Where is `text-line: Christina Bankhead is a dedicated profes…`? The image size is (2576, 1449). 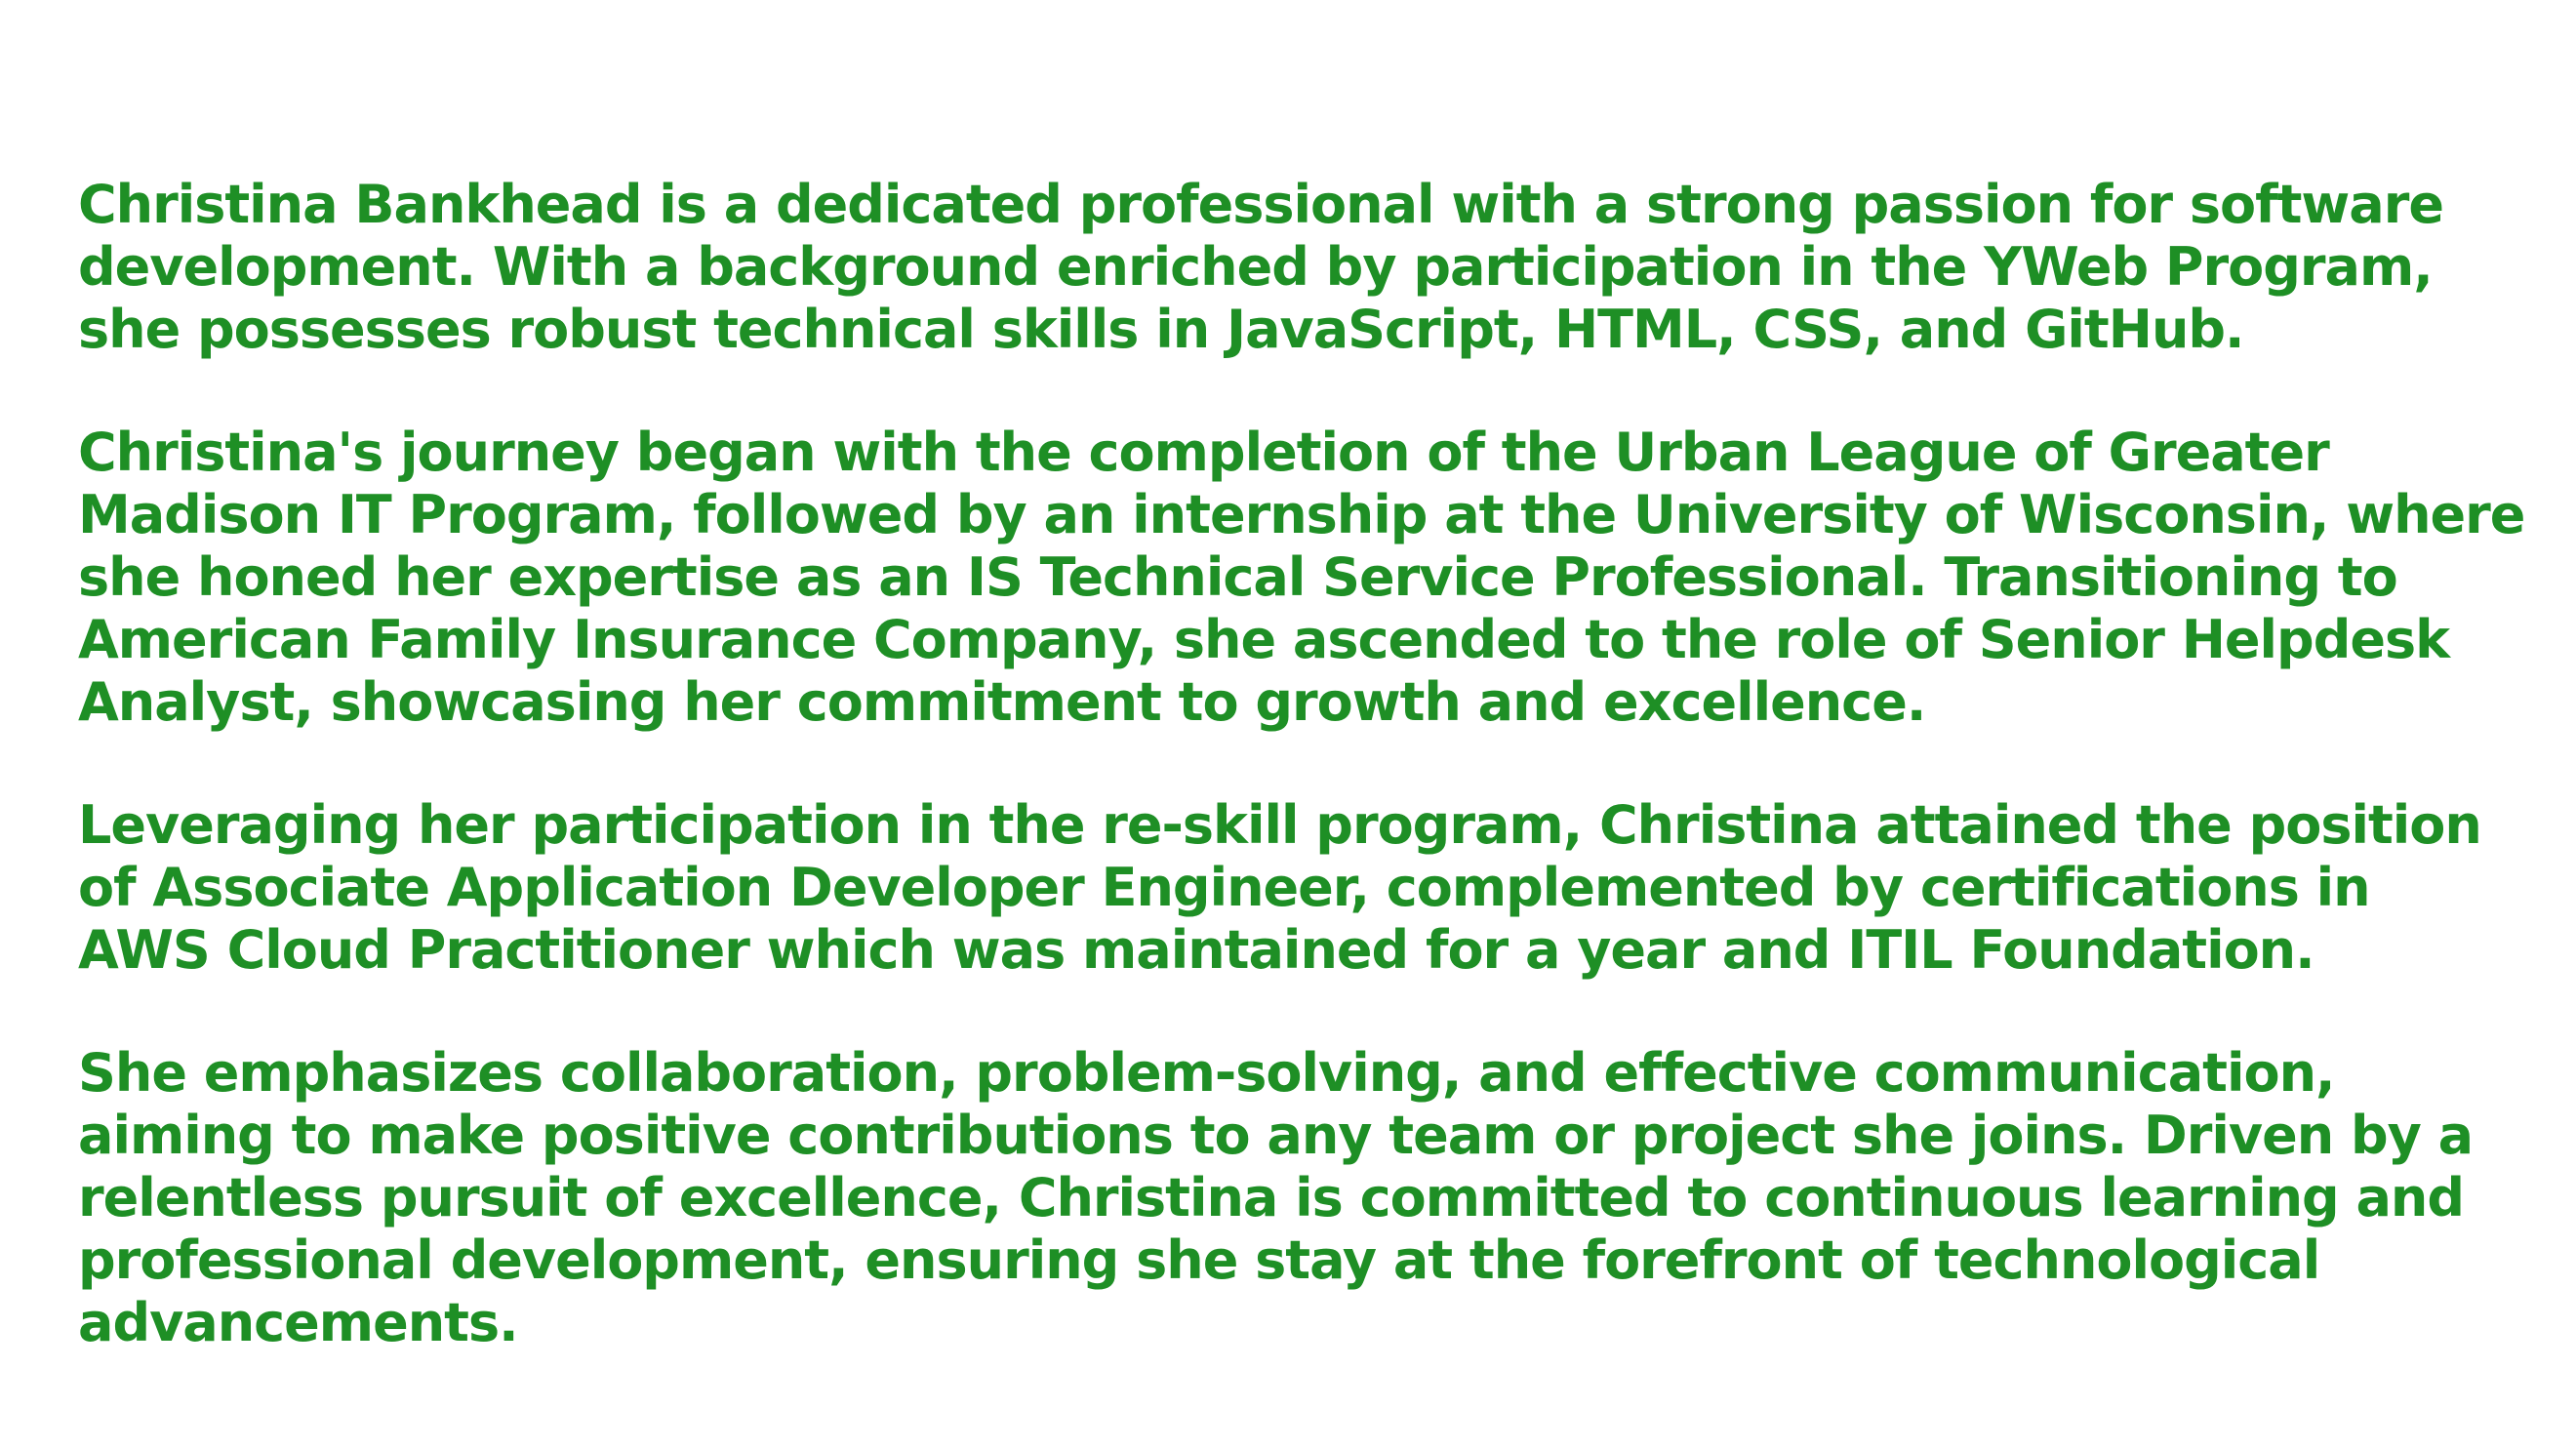 text-line: Christina Bankhead is a dedicated profes… is located at coordinates (1261, 204).